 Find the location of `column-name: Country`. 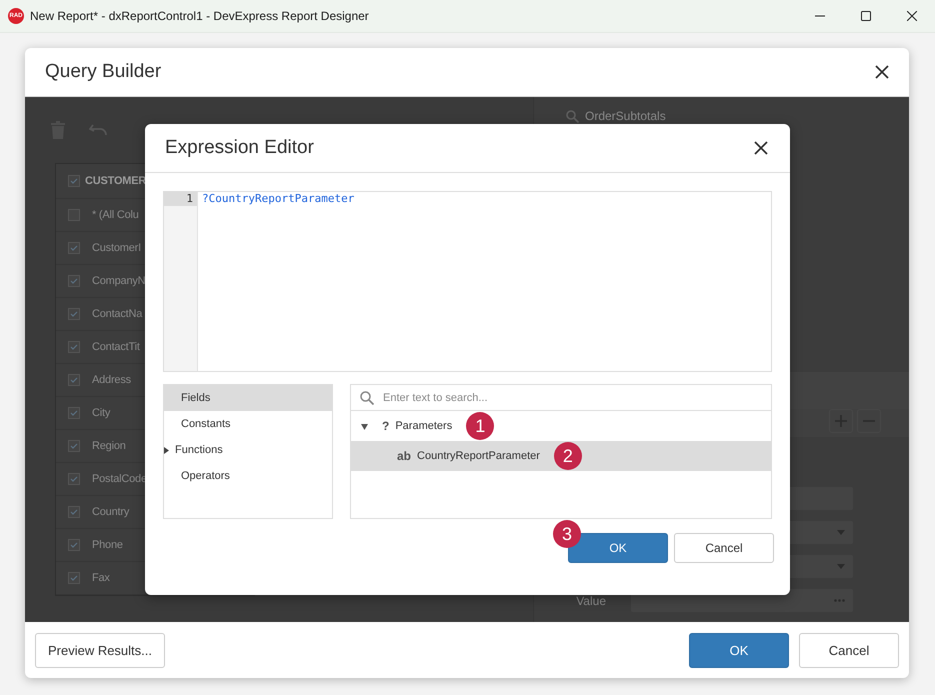

column-name: Country is located at coordinates (111, 512).